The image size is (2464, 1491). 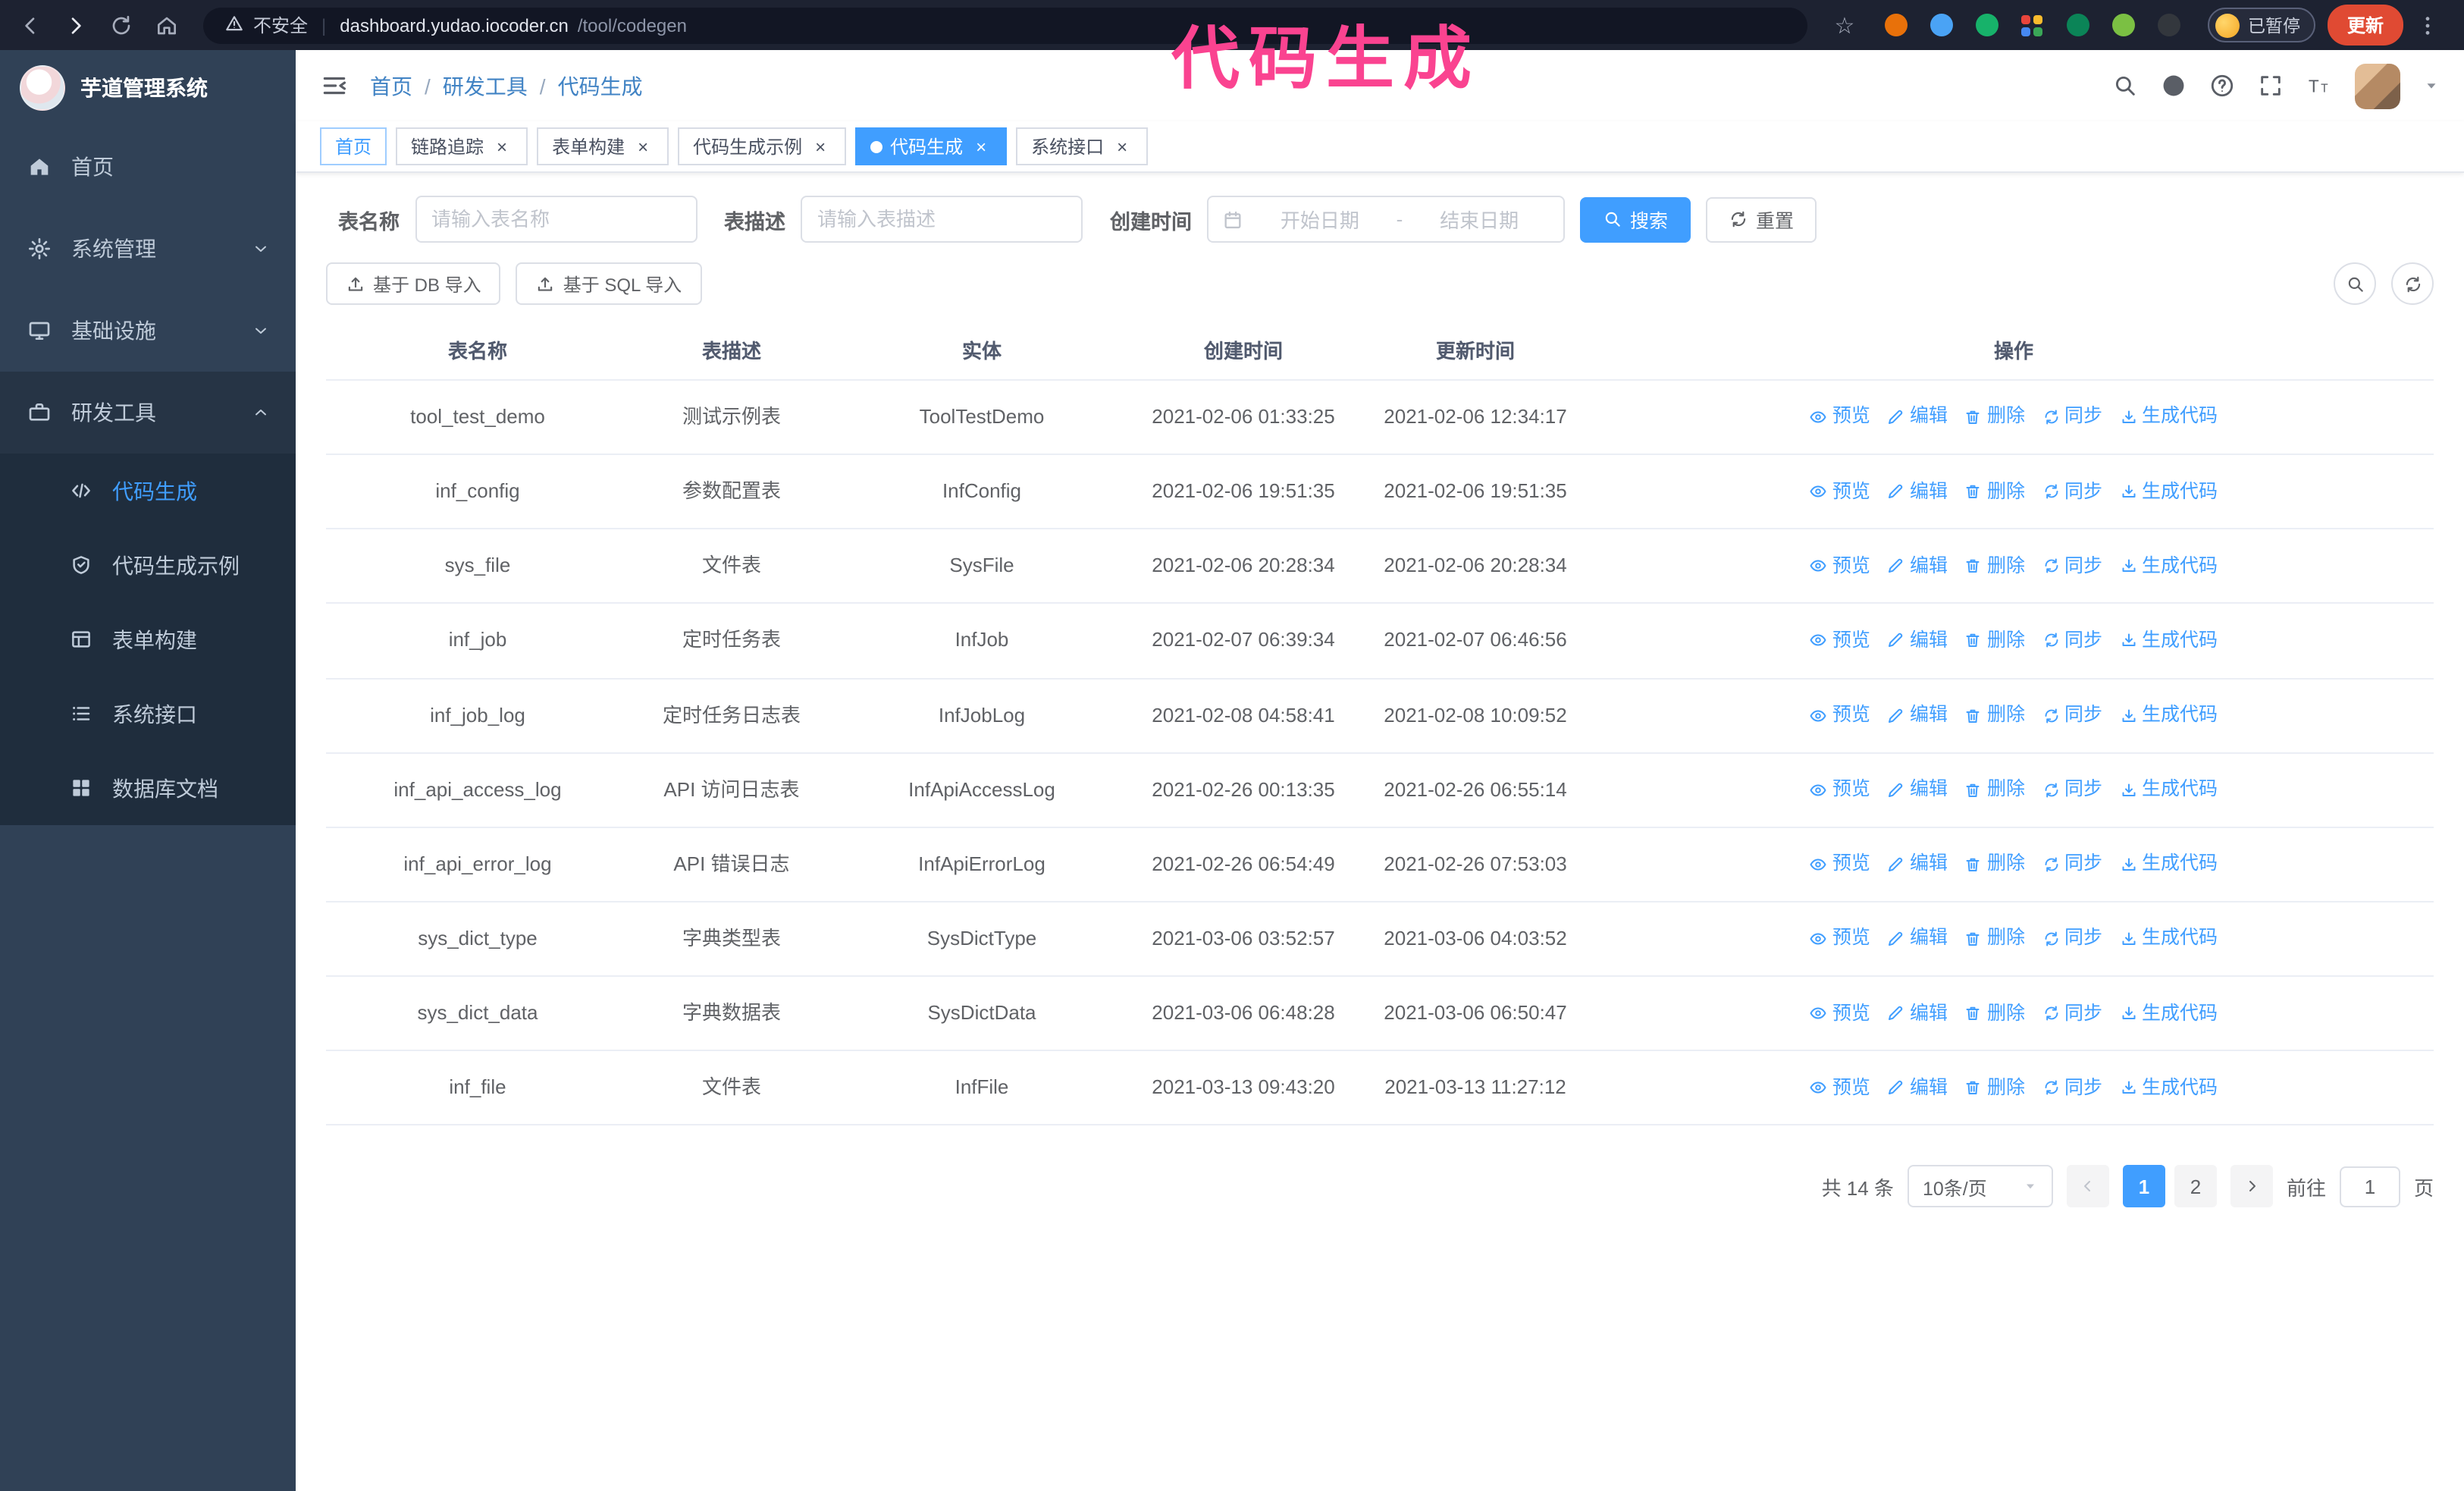 I want to click on search-icon, so click(x=2125, y=86).